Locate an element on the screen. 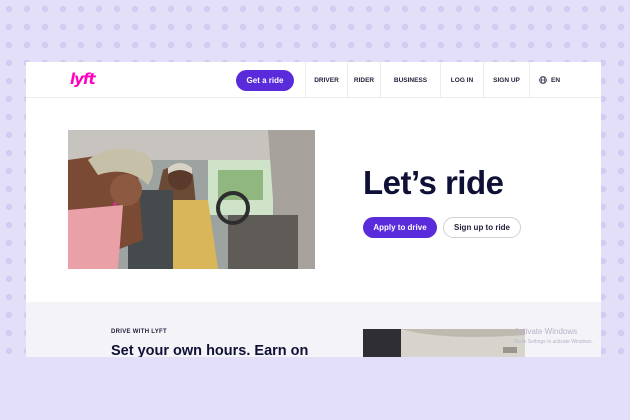  nav-item-sign-up: SIGN UP is located at coordinates (506, 80).